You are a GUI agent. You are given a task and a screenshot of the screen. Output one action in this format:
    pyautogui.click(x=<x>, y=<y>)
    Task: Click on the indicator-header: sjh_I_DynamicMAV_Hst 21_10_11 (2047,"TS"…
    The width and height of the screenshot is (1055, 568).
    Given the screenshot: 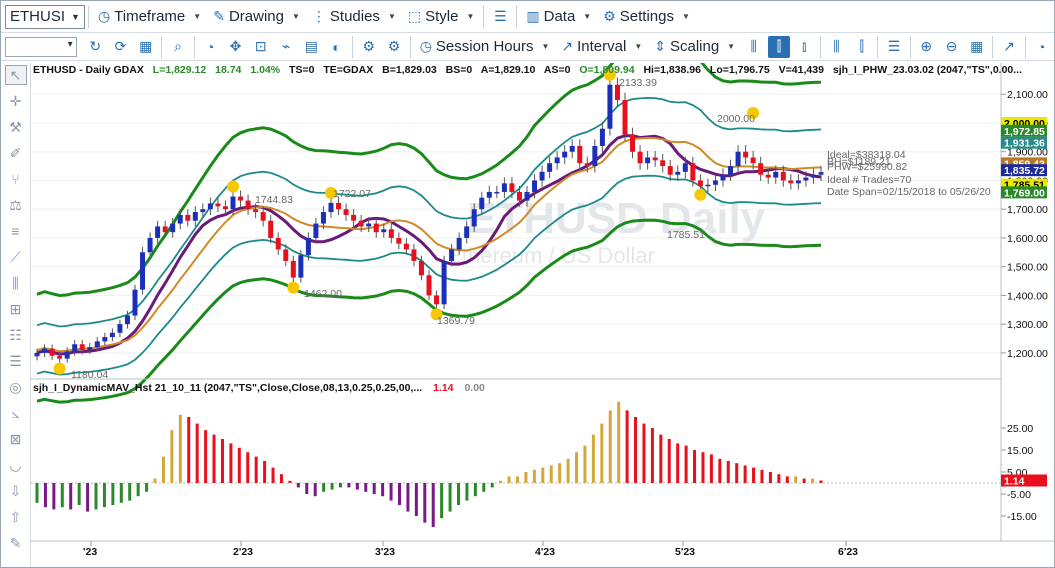 What is the action you would take?
    pyautogui.click(x=259, y=388)
    